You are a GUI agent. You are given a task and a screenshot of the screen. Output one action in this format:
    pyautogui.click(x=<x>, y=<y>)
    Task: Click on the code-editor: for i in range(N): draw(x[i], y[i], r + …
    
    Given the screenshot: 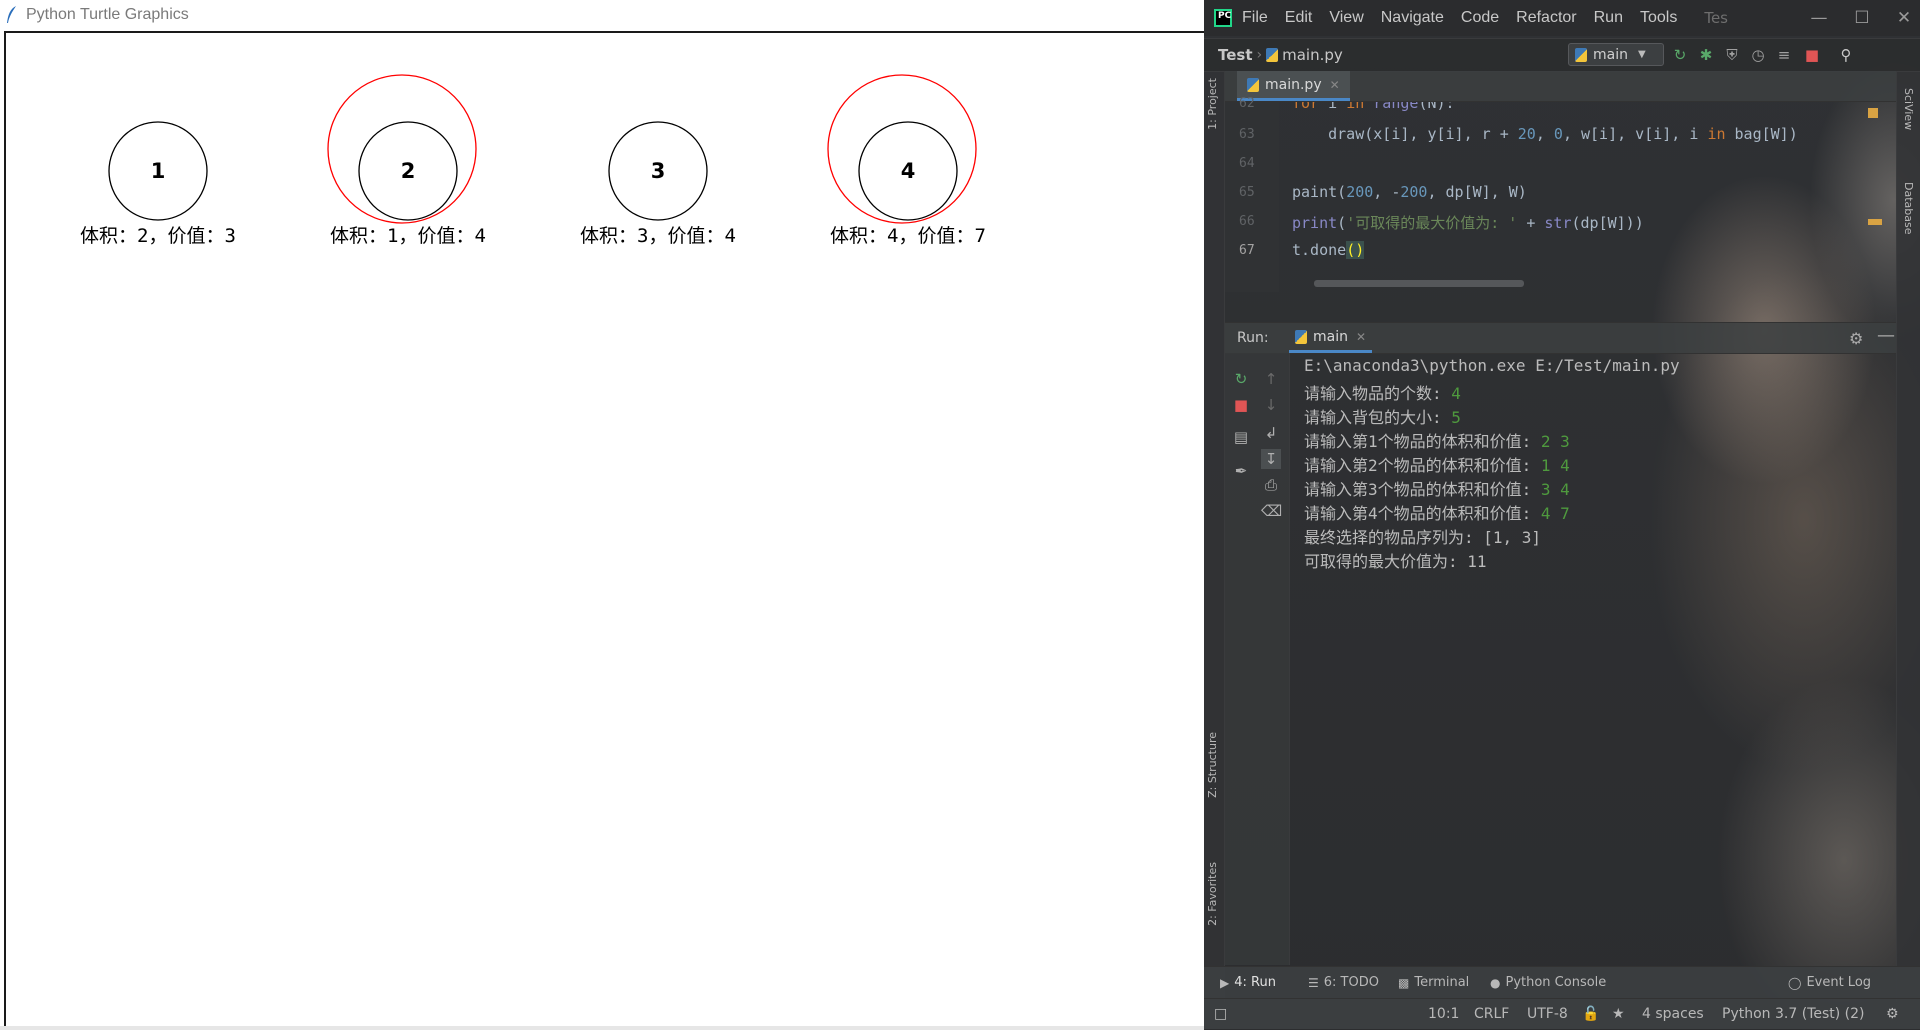 What is the action you would take?
    pyautogui.click(x=1575, y=197)
    